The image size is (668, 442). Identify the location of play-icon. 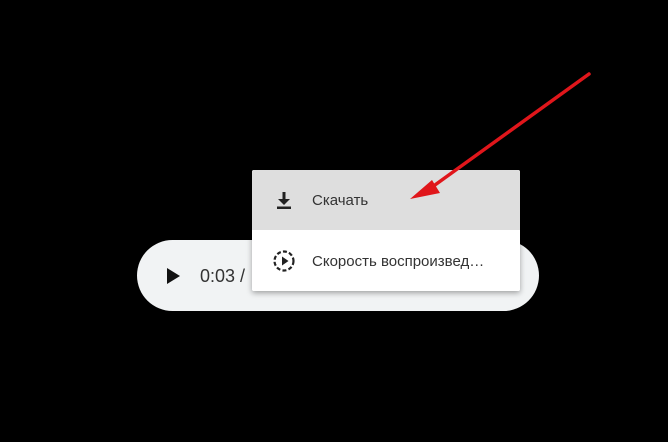
(173, 276).